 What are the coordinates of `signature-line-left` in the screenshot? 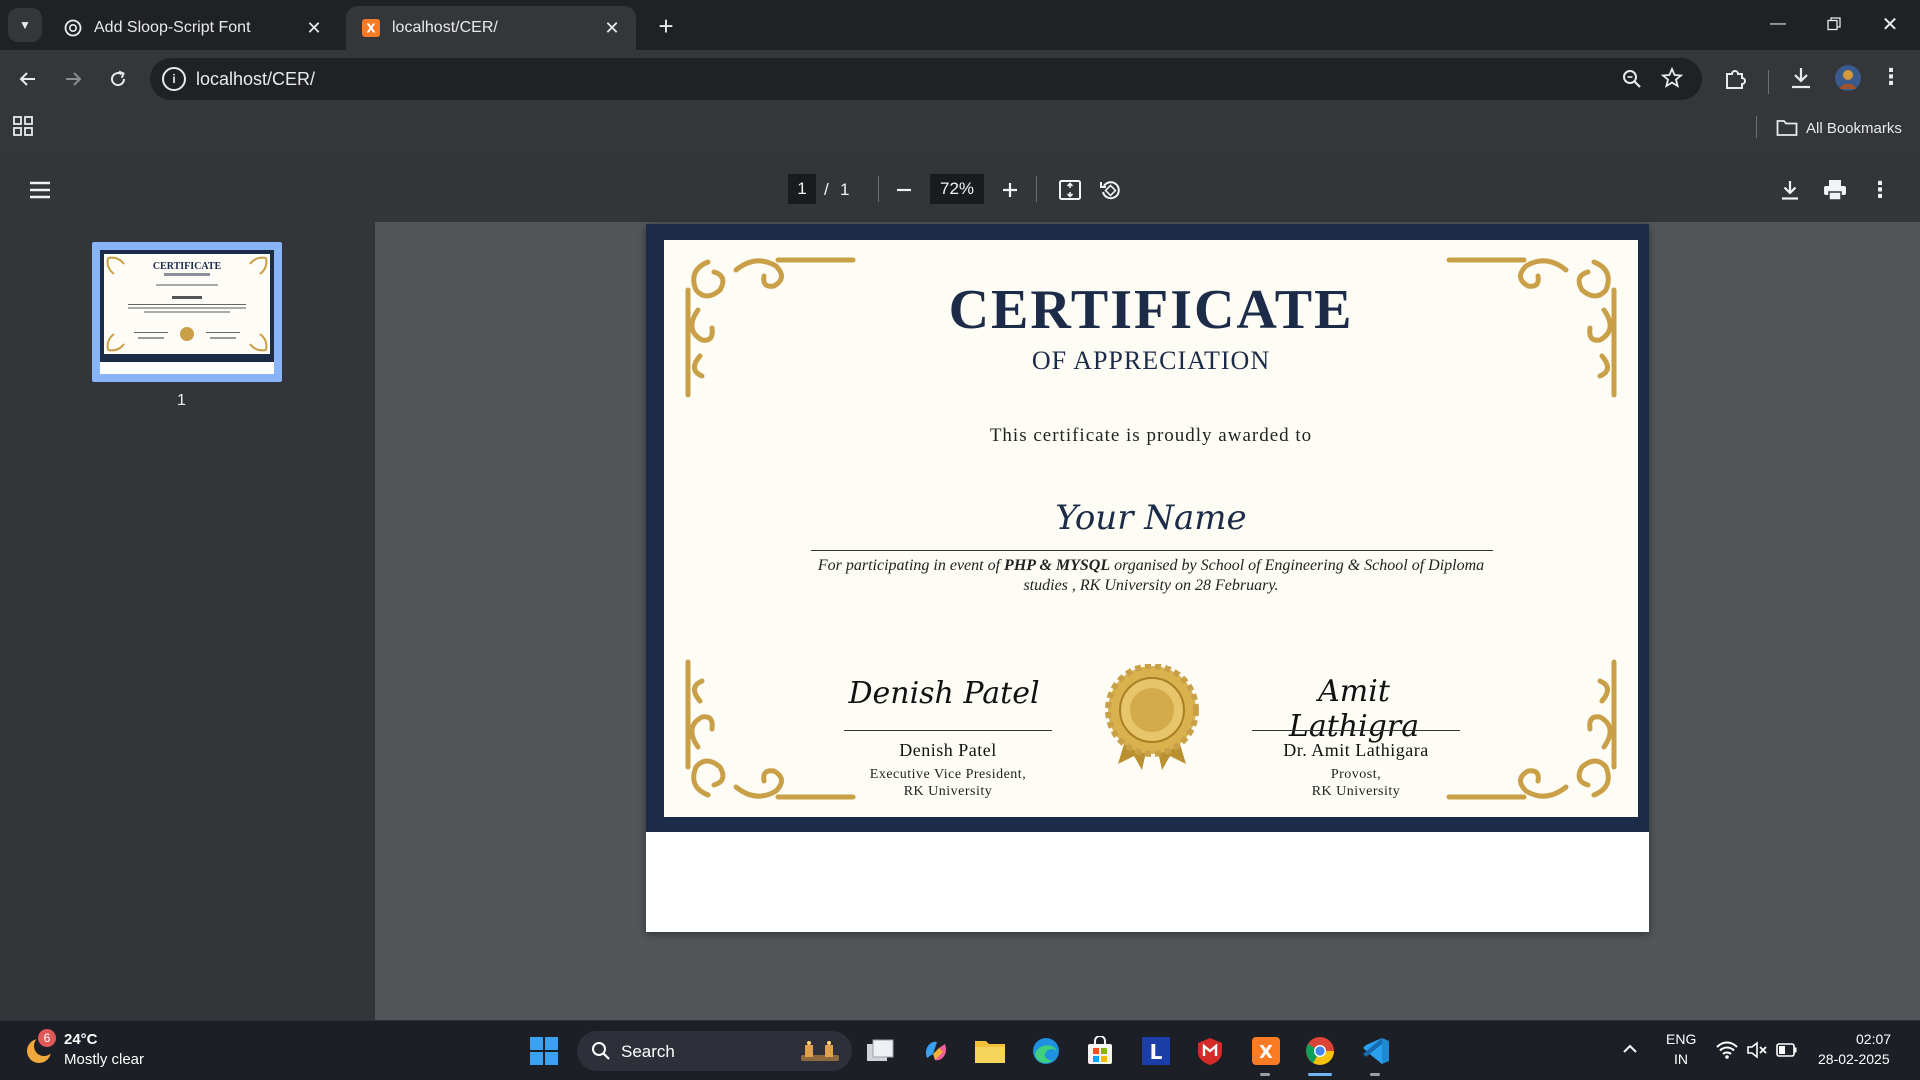 It's located at (948, 730).